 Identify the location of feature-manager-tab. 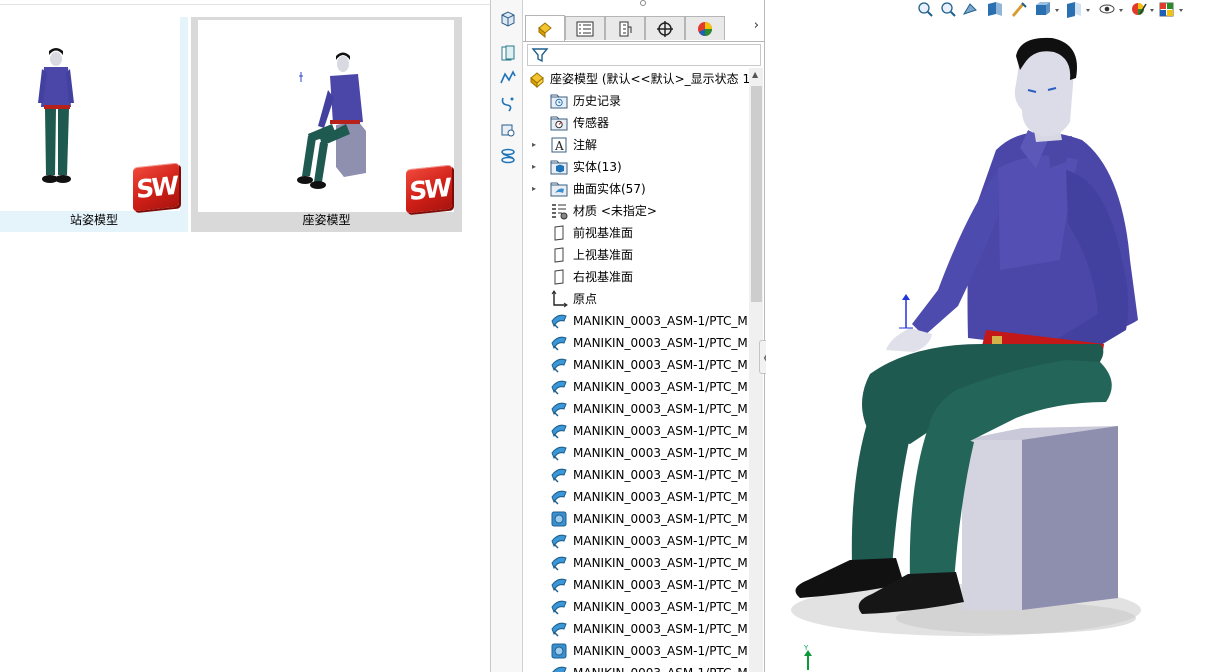
(545, 28).